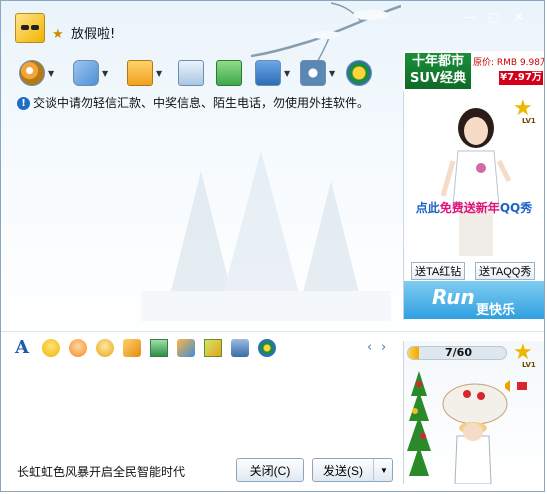  What do you see at coordinates (30, 28) in the screenshot?
I see `contact-avatar` at bounding box center [30, 28].